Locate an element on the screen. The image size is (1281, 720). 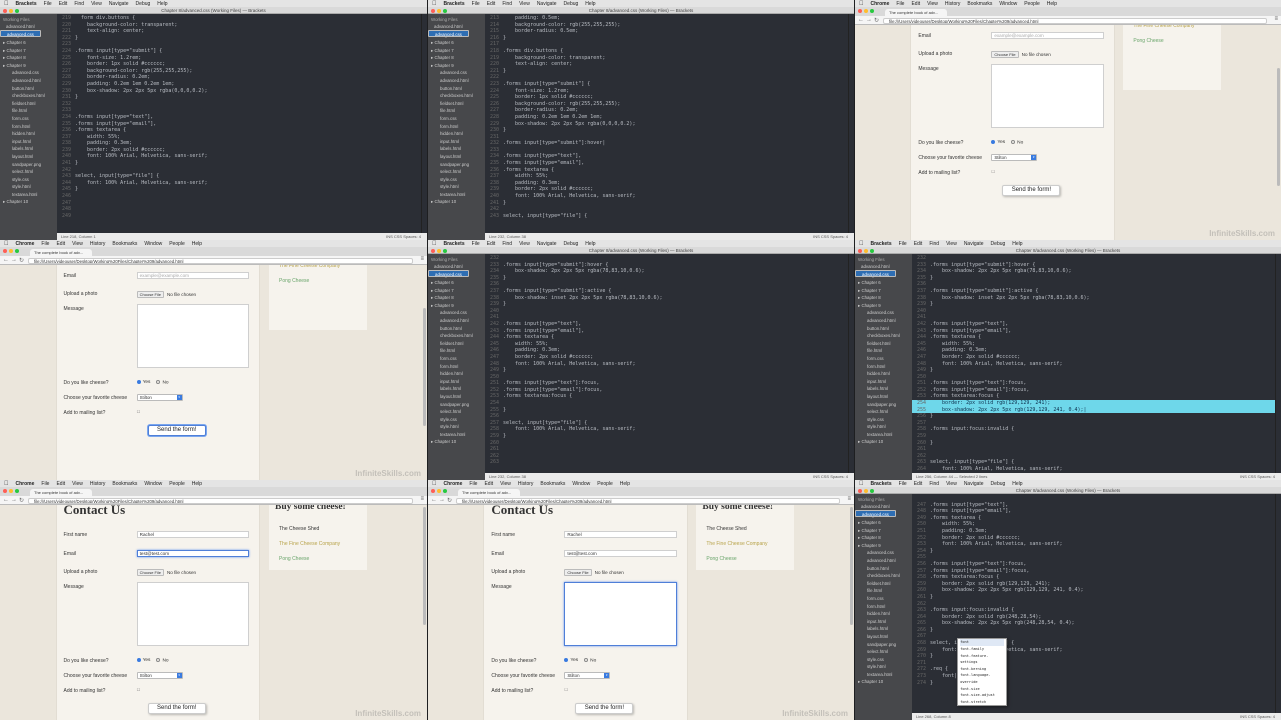
menu-item-file: File is located at coordinates (476, 244).